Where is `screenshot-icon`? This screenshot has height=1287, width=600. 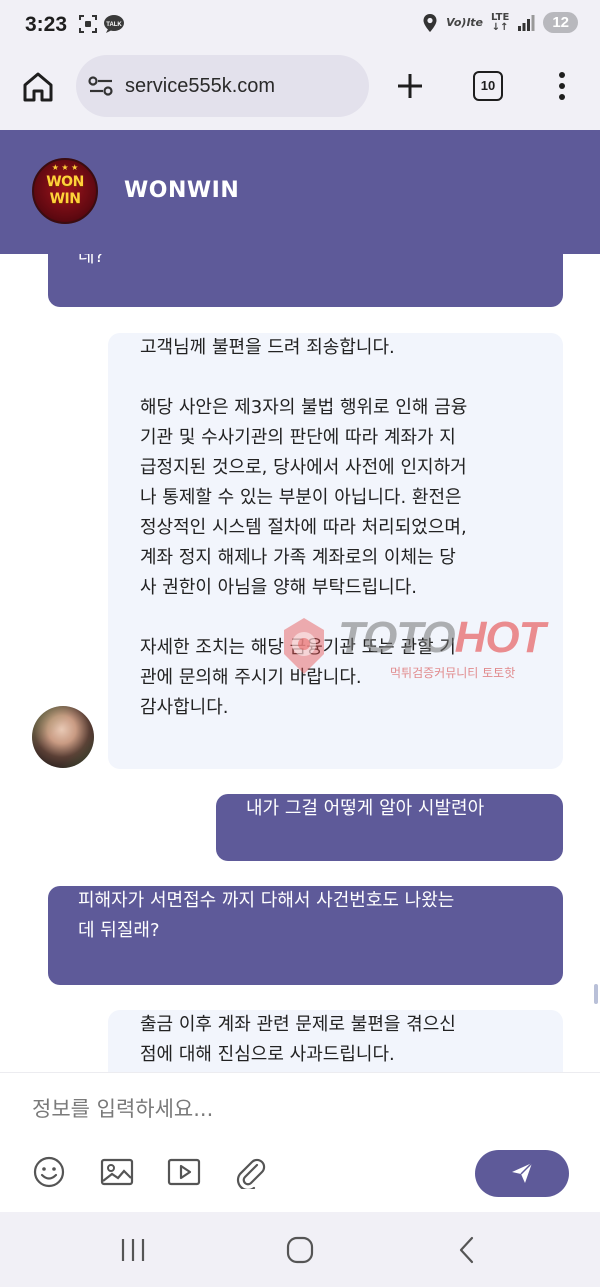
screenshot-icon is located at coordinates (88, 24).